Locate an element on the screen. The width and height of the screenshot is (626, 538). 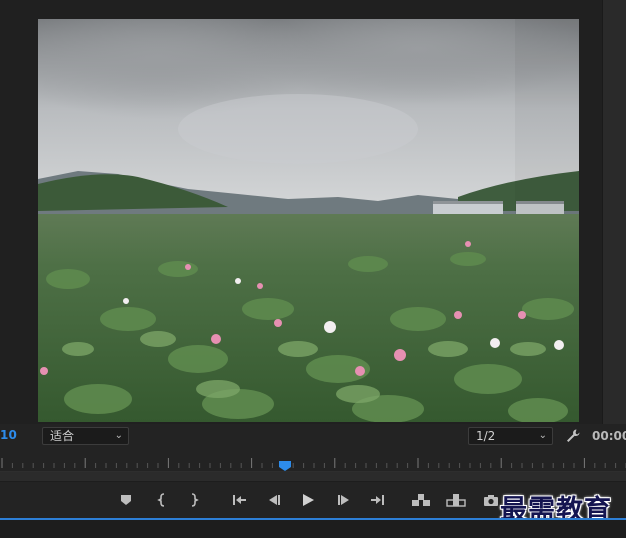
insert-button is located at coordinates (421, 500).